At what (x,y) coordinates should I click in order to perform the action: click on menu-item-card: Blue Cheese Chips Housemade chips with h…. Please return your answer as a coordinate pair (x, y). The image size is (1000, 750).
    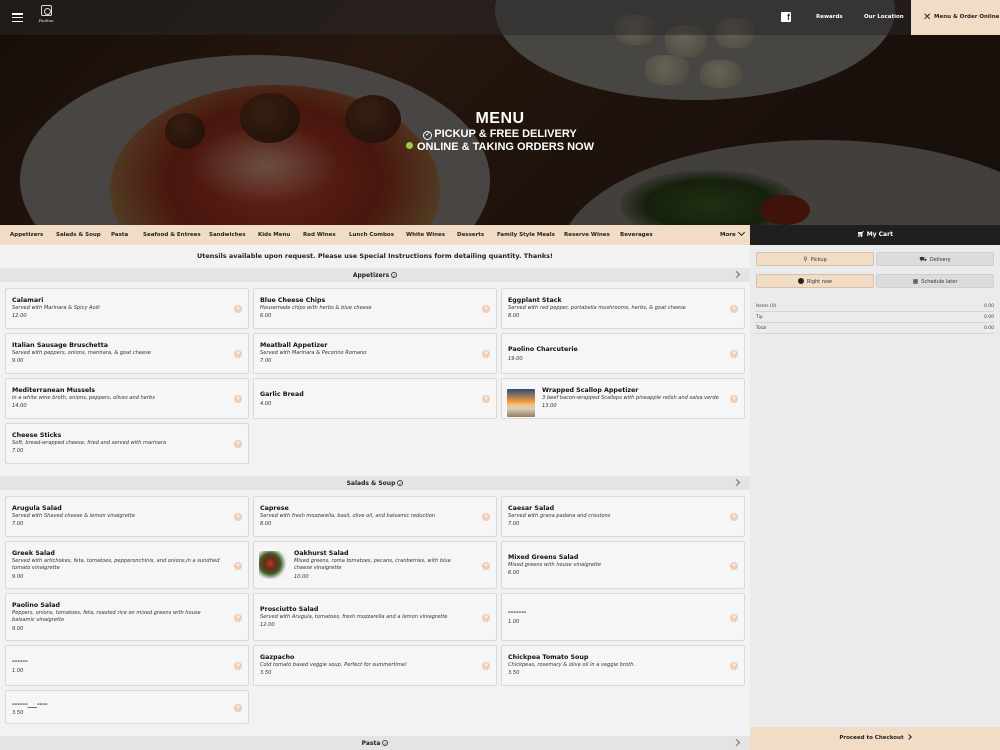
    Looking at the image, I should click on (375, 308).